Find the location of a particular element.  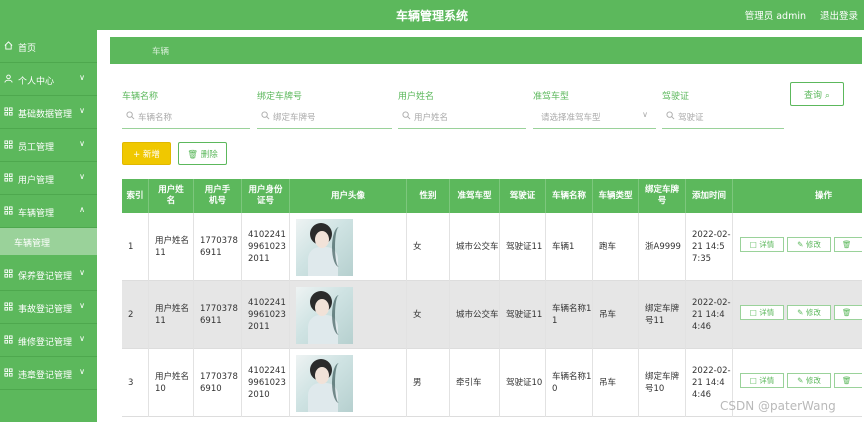

sidebar-item-label: 个人中心 is located at coordinates (36, 82).